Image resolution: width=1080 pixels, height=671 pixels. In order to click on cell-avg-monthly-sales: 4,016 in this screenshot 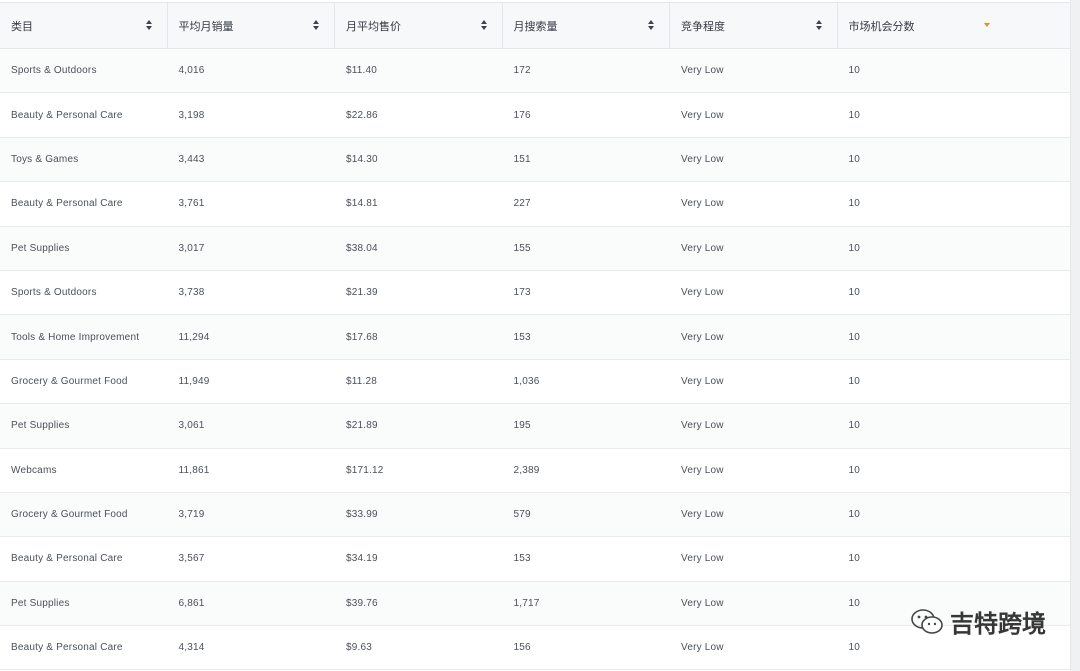, I will do `click(191, 71)`.